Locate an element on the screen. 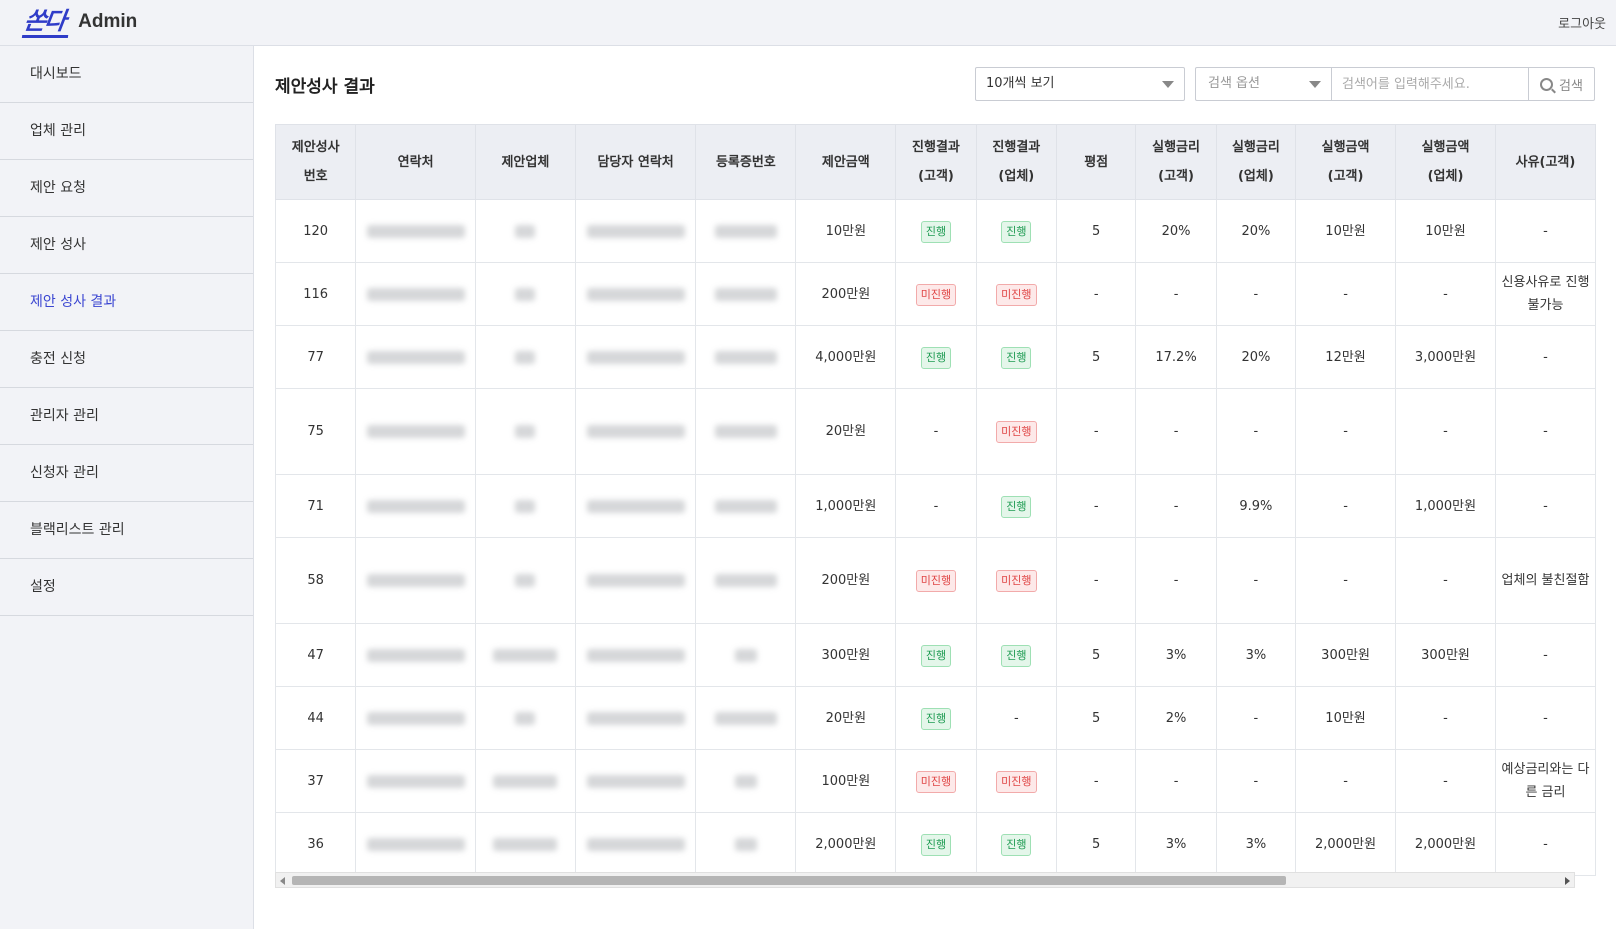 The image size is (1616, 929). cell-rate-c: 3% is located at coordinates (1176, 844).